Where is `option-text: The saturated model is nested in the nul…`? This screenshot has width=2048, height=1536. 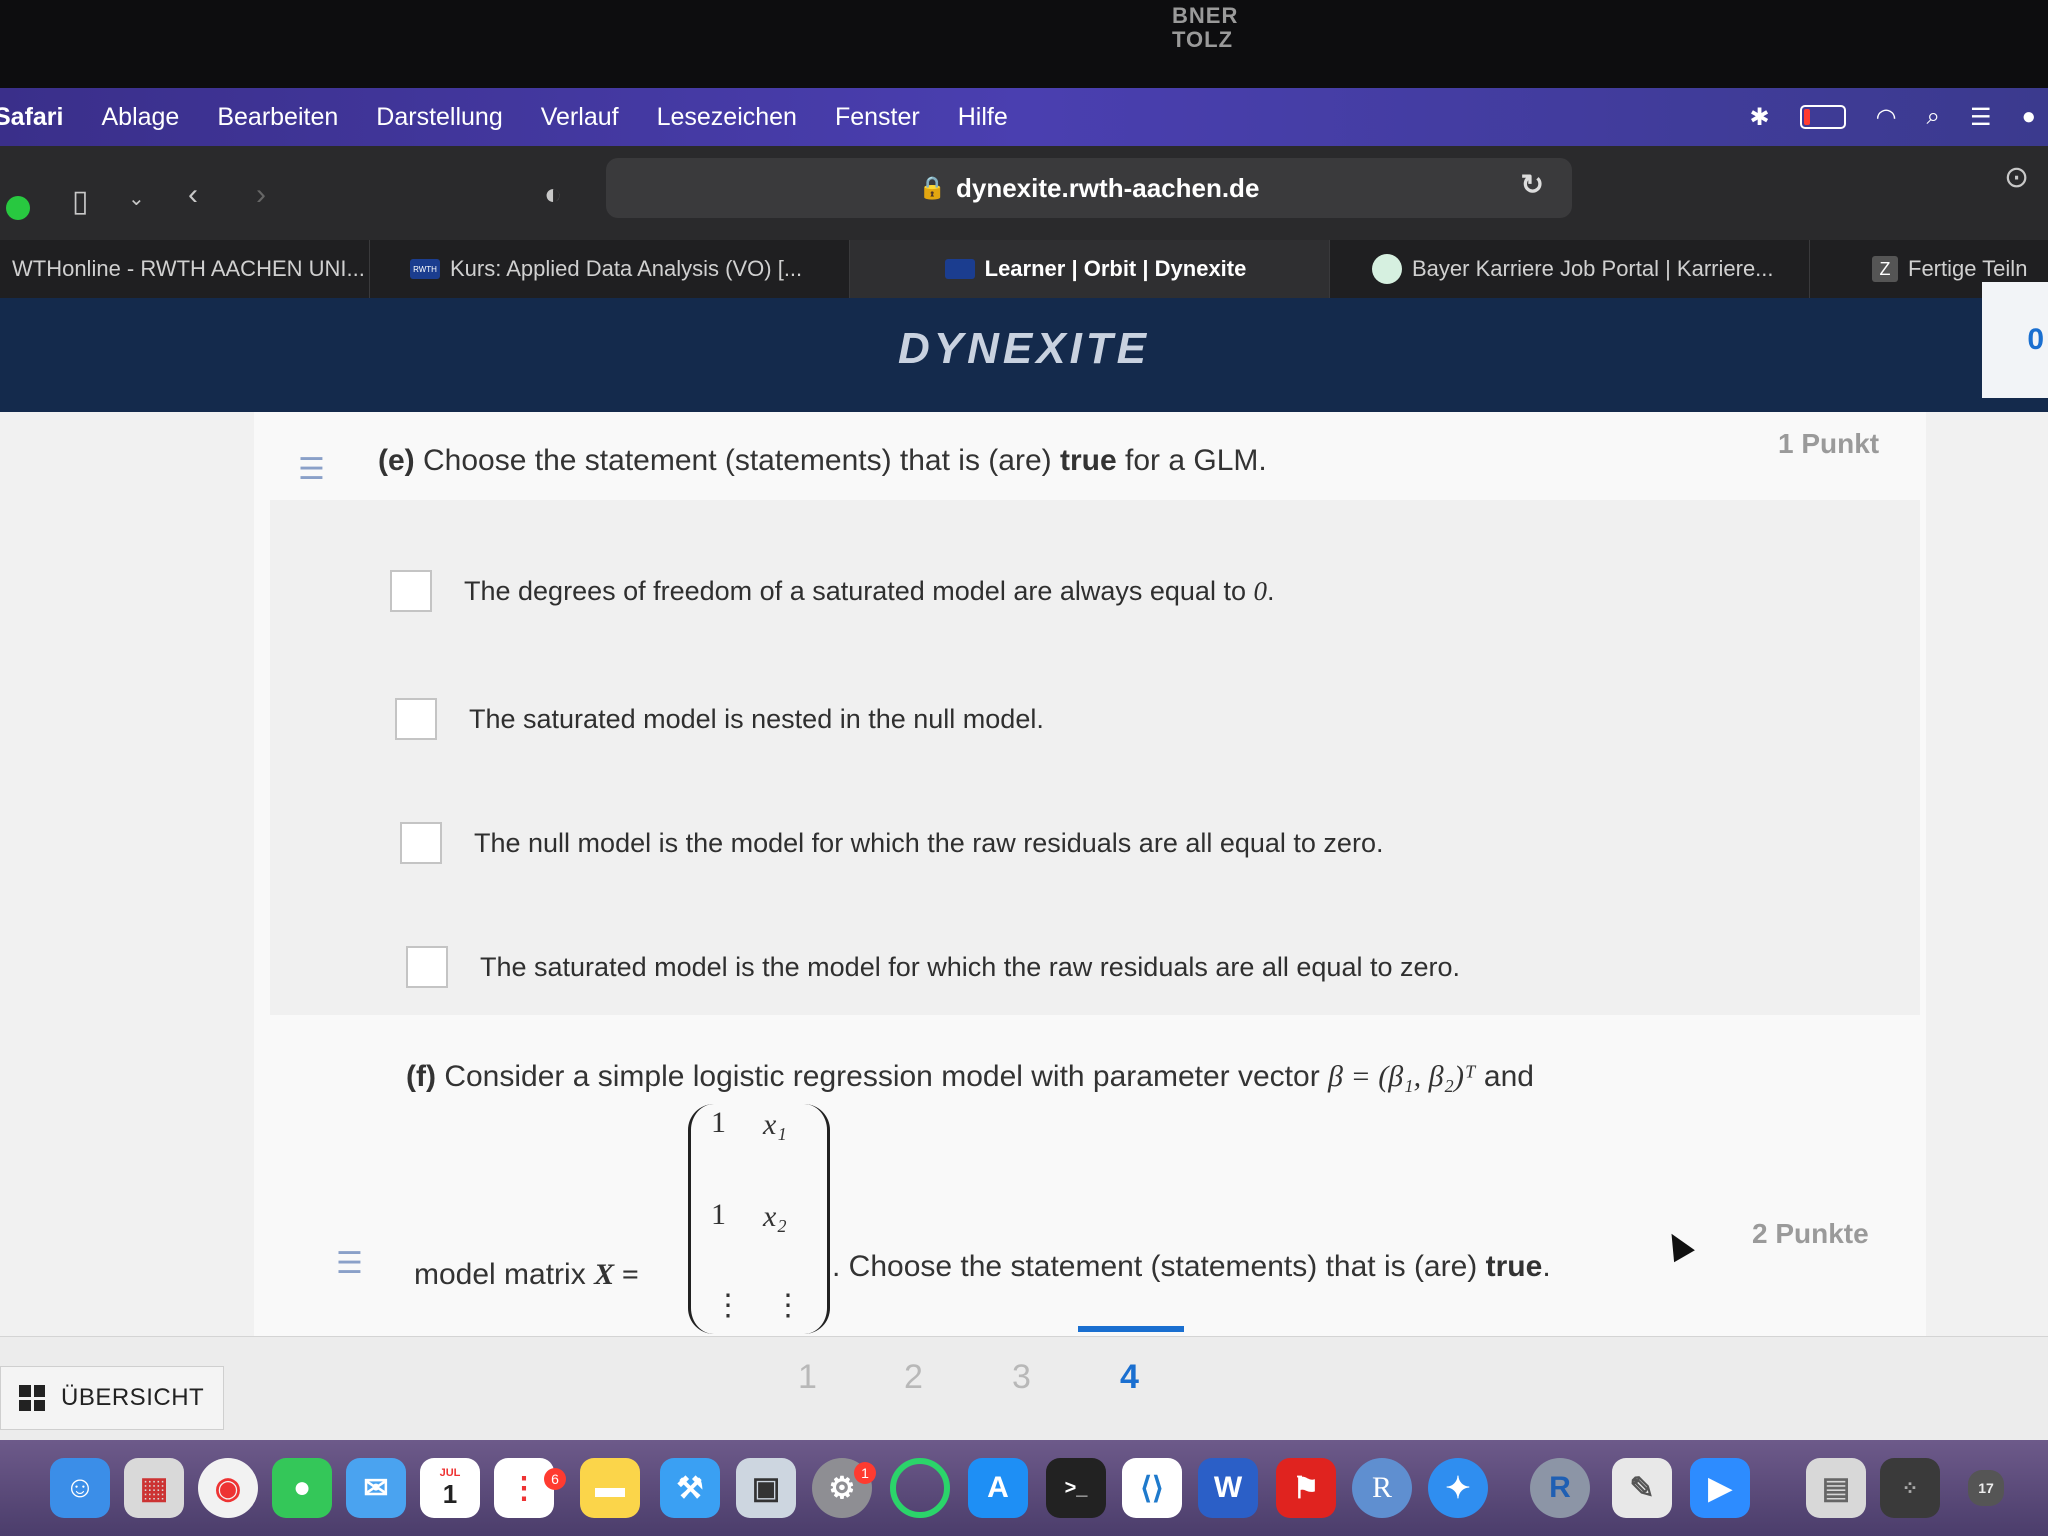 option-text: The saturated model is nested in the nul… is located at coordinates (756, 718).